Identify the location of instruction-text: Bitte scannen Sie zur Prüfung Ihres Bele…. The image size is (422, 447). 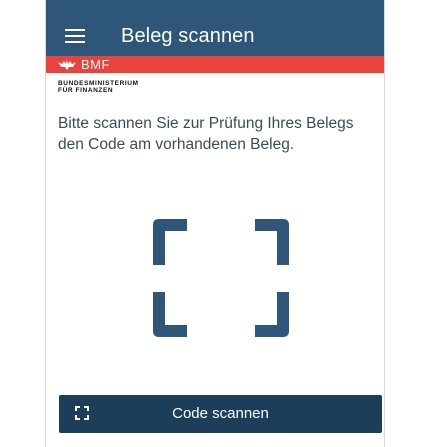
(206, 134).